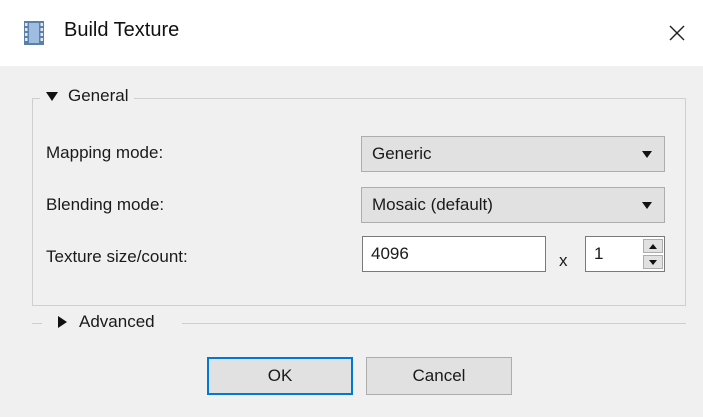  Describe the element at coordinates (454, 254) in the screenshot. I see `texture-size-input: 4096` at that location.